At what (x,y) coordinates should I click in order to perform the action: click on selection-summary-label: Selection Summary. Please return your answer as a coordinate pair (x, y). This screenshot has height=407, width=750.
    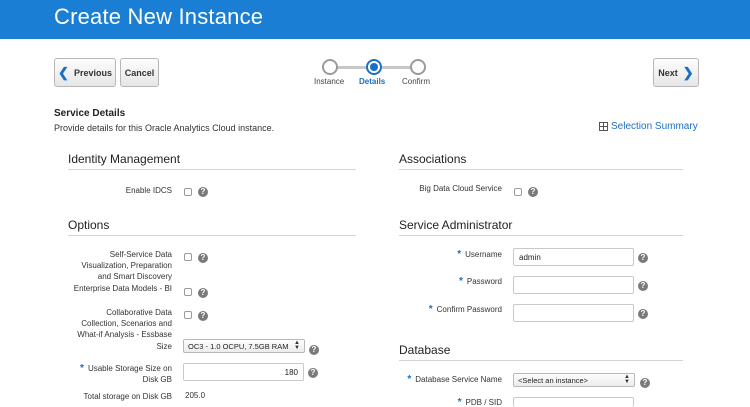
    Looking at the image, I should click on (654, 126).